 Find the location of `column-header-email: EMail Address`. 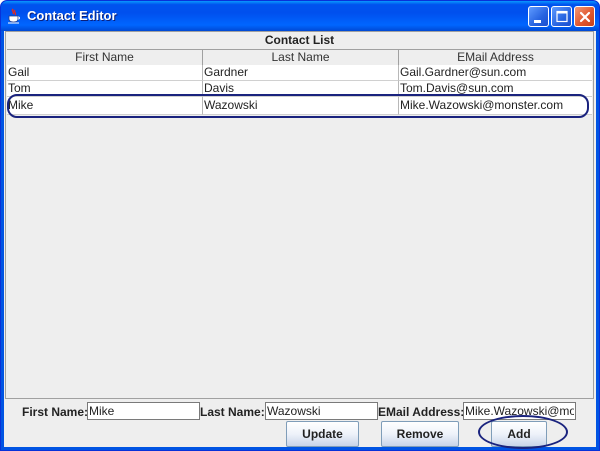

column-header-email: EMail Address is located at coordinates (495, 57).